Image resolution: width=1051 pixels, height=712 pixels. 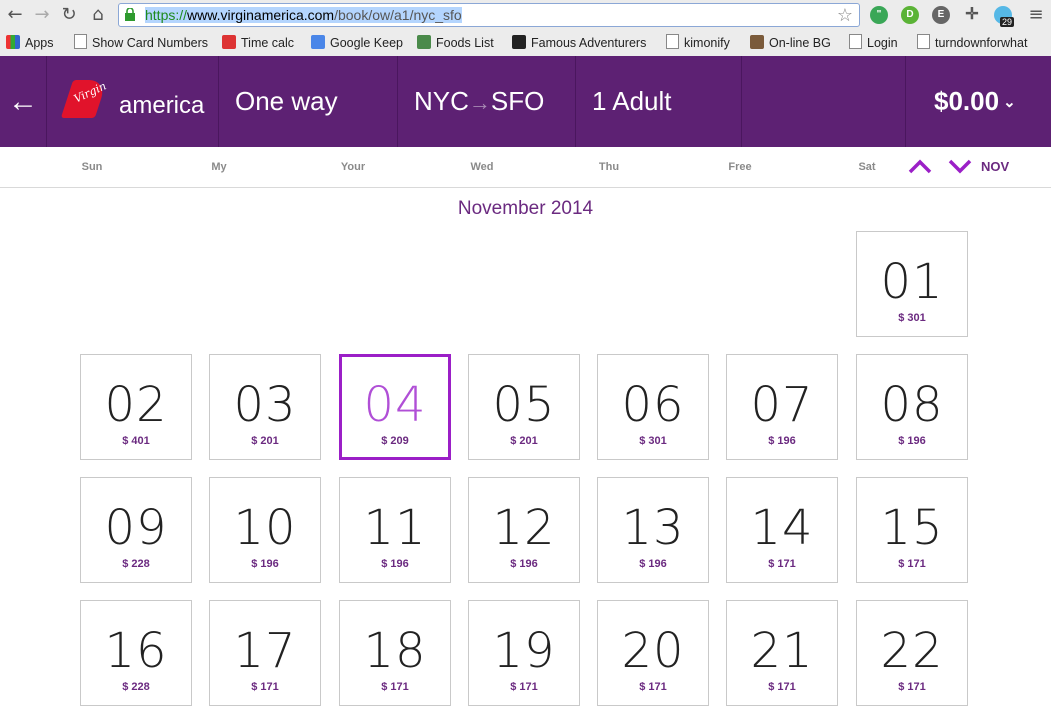 I want to click on calendar-day: 13 $ 196, so click(x=653, y=530).